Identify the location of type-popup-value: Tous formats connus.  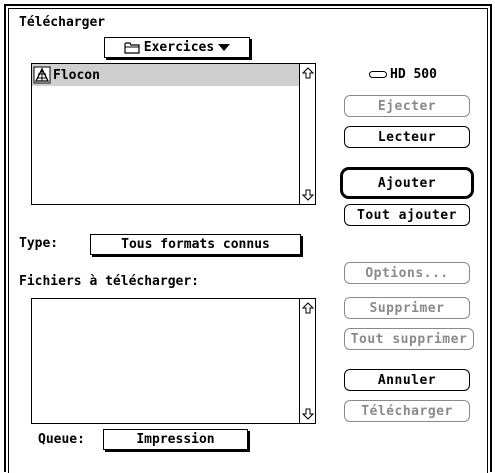
(195, 244).